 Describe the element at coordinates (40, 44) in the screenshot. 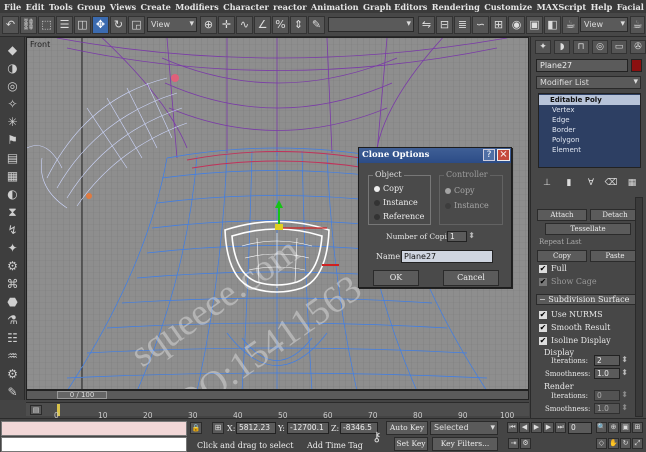

I see `viewport-label: Front` at that location.